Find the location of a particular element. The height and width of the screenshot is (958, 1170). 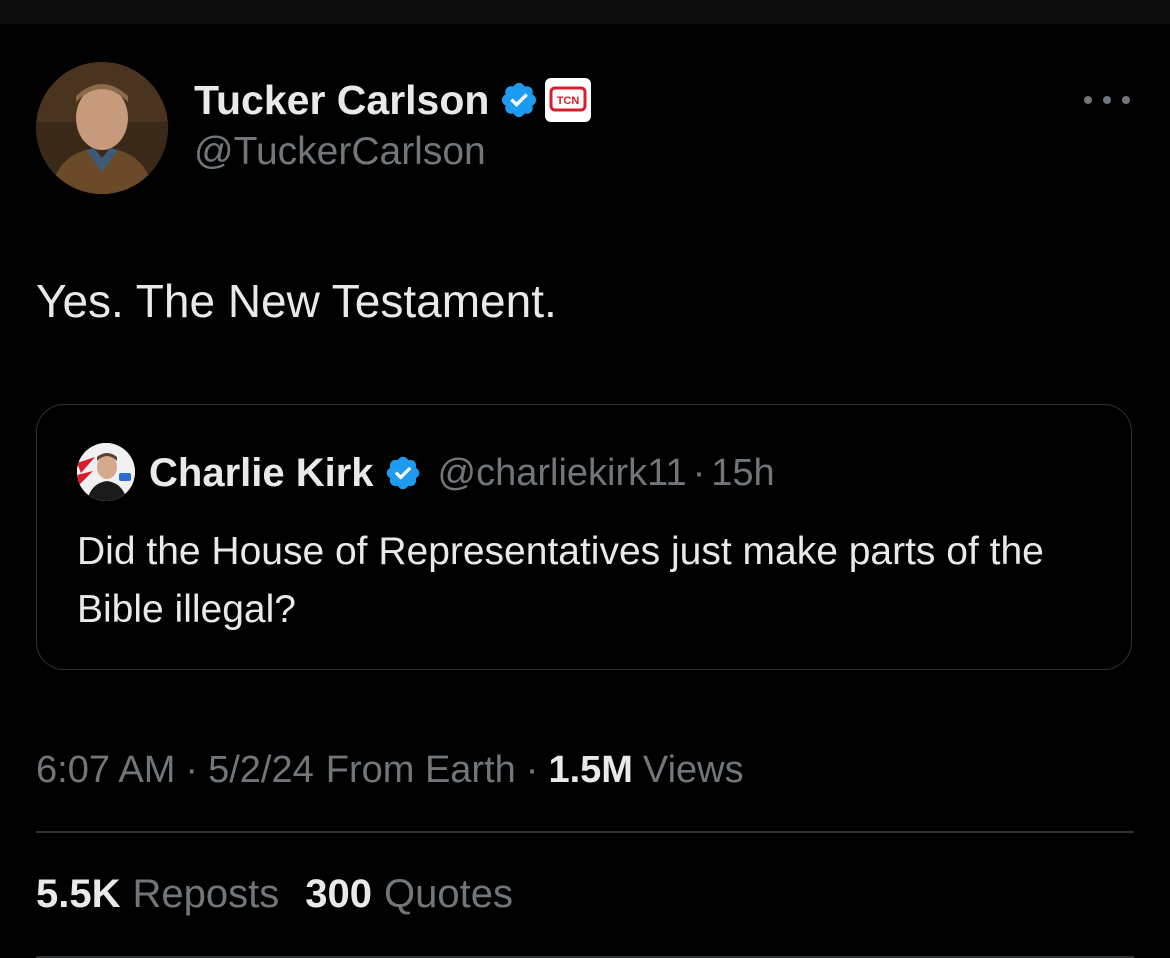

reposts-count: 5.5K is located at coordinates (78, 894).